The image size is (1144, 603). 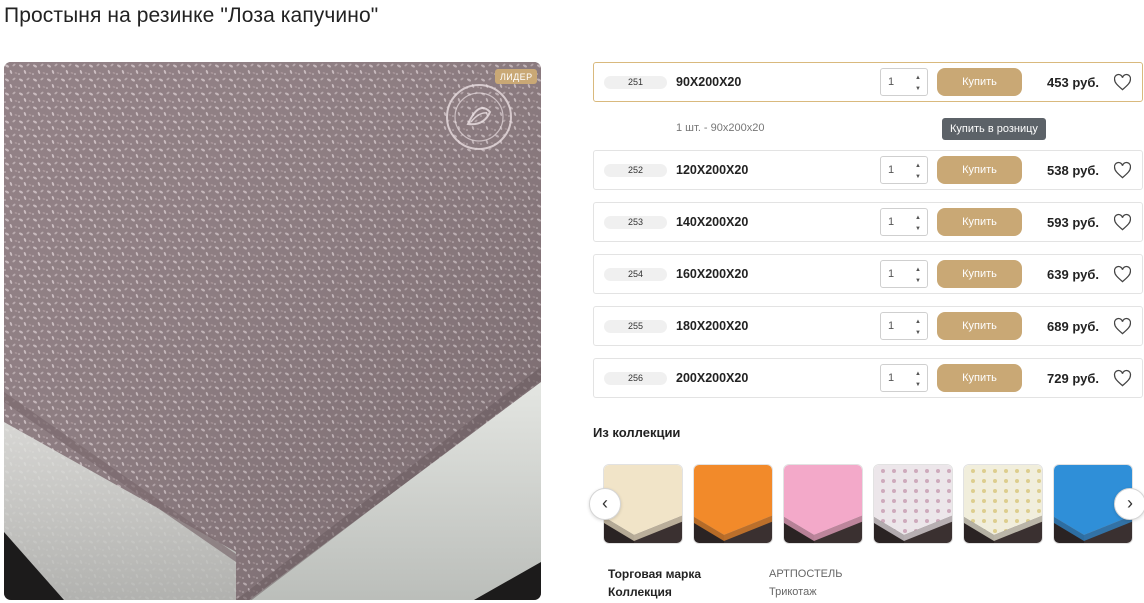 What do you see at coordinates (1073, 378) in the screenshot?
I see `variant-price: 729 руб.` at bounding box center [1073, 378].